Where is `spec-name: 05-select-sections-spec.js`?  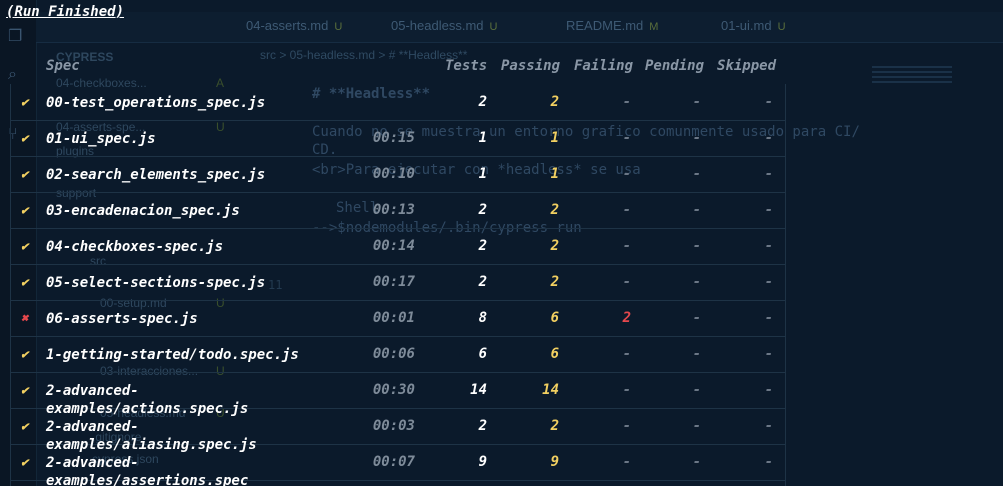
spec-name: 05-select-sections-spec.js is located at coordinates (156, 283).